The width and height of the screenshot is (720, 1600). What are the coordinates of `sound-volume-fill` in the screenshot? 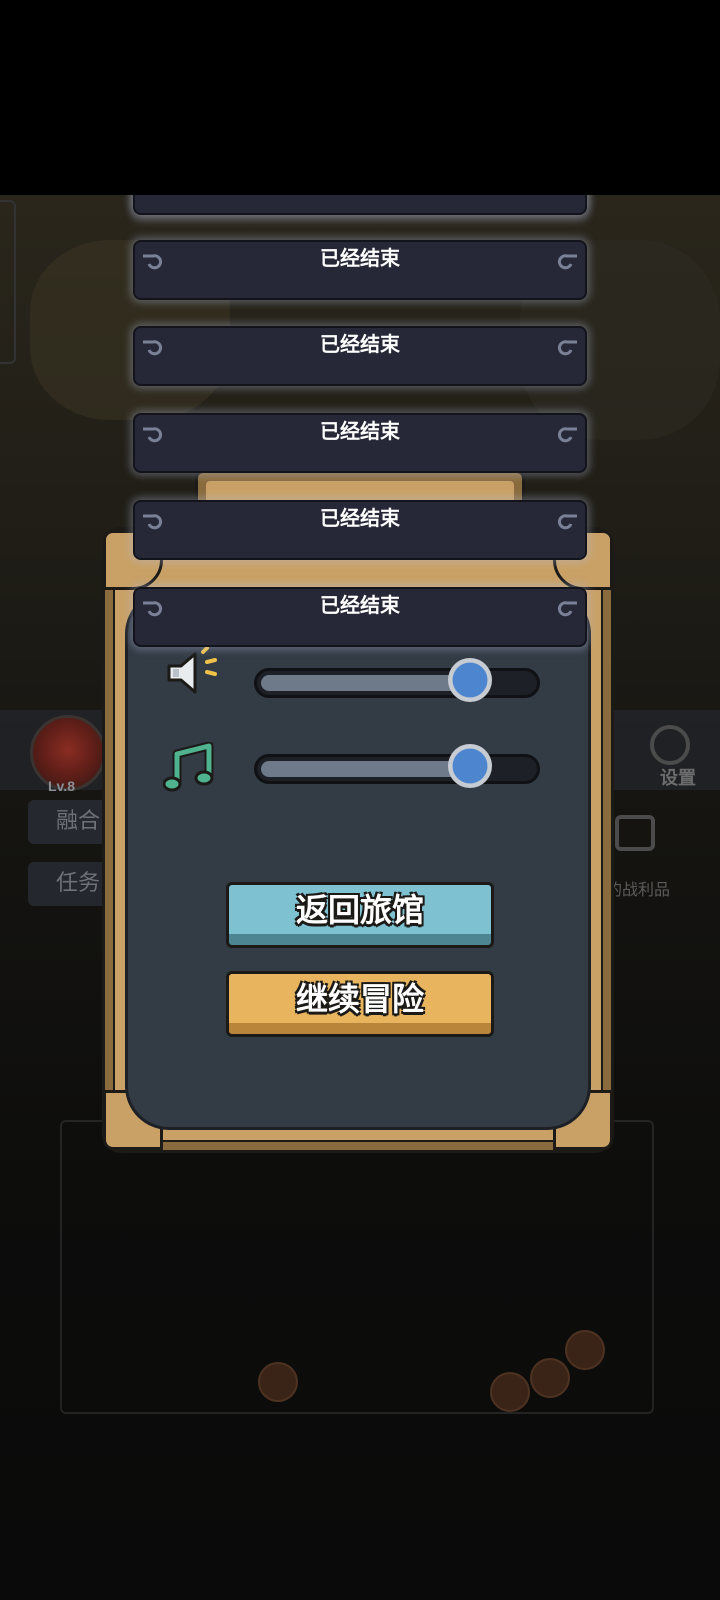 It's located at (365, 683).